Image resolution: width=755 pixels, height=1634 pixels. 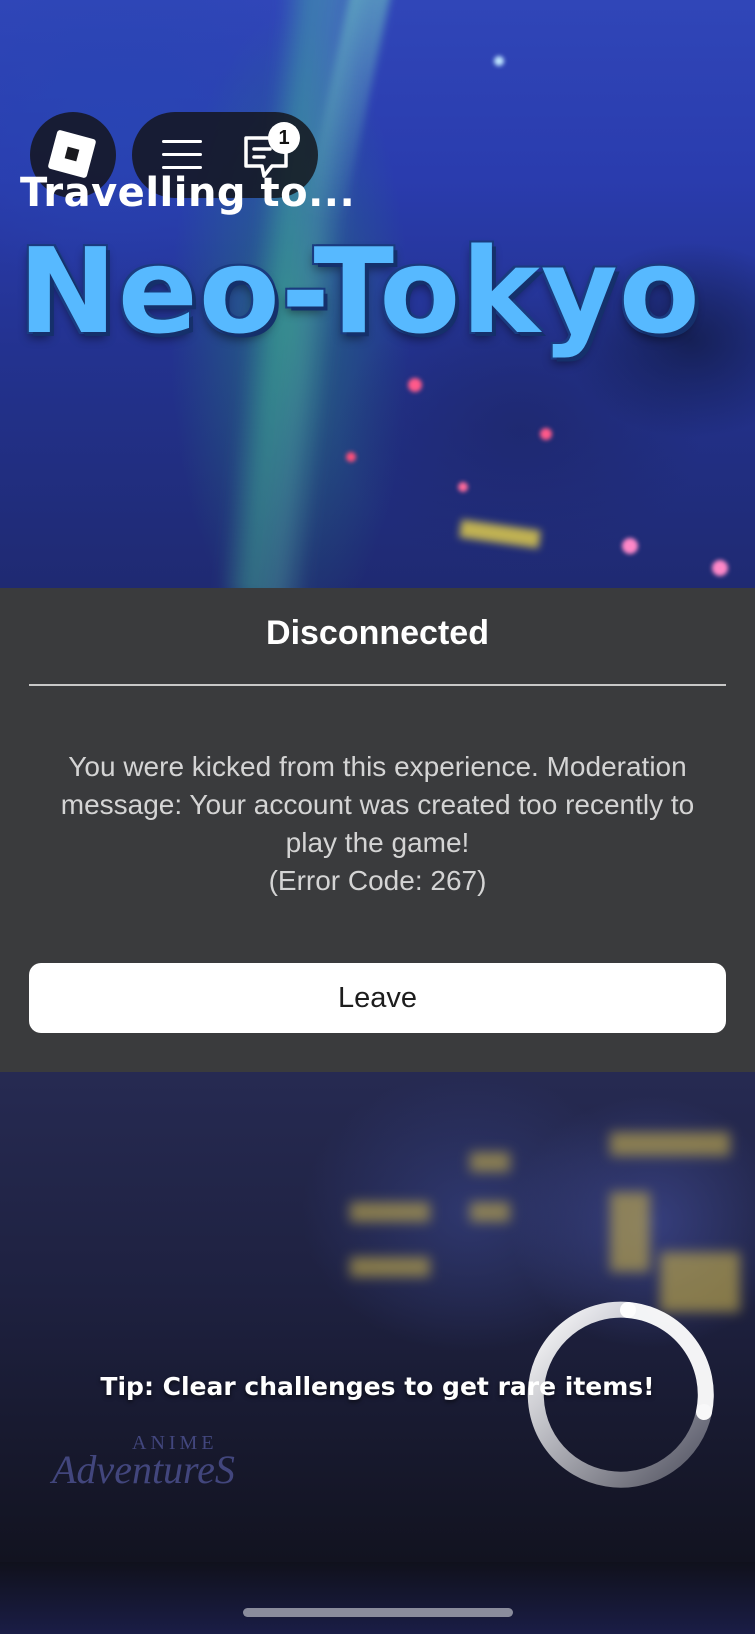 What do you see at coordinates (378, 1612) in the screenshot?
I see `home-indicator` at bounding box center [378, 1612].